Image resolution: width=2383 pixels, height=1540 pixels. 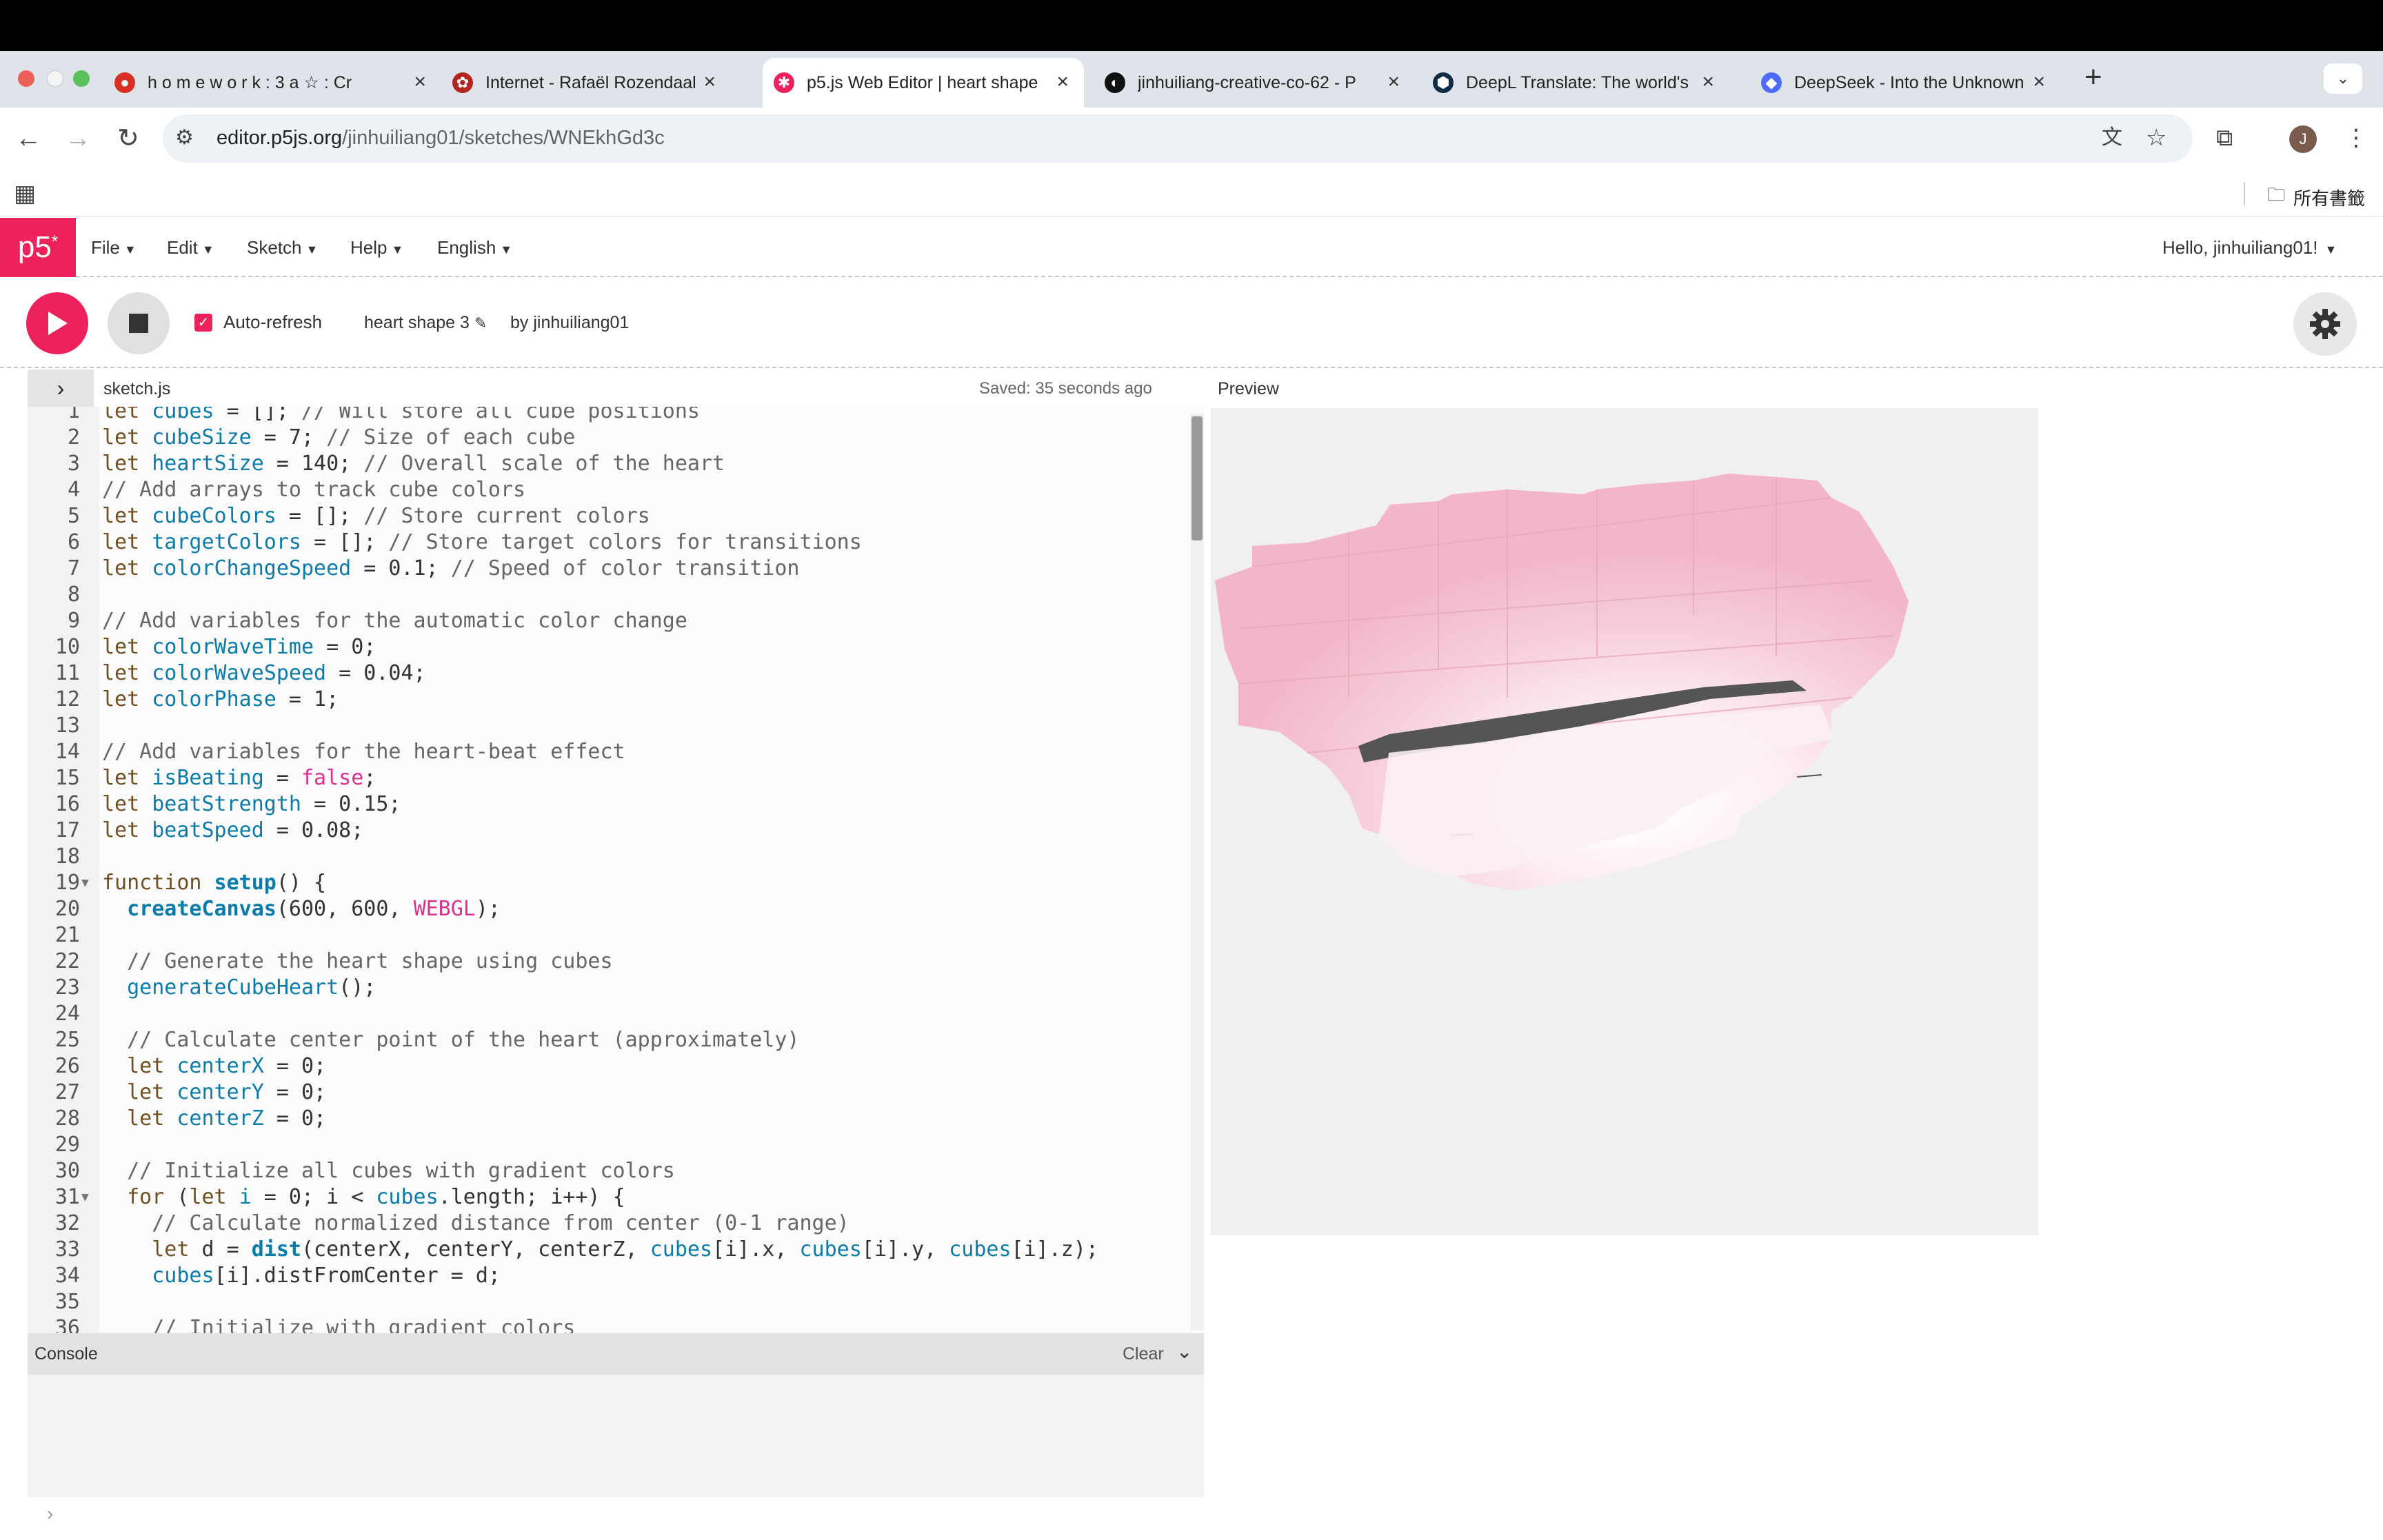 I want to click on browser-tab-3: ✱ p5.js Web Editor | heart shape ×, so click(x=923, y=83).